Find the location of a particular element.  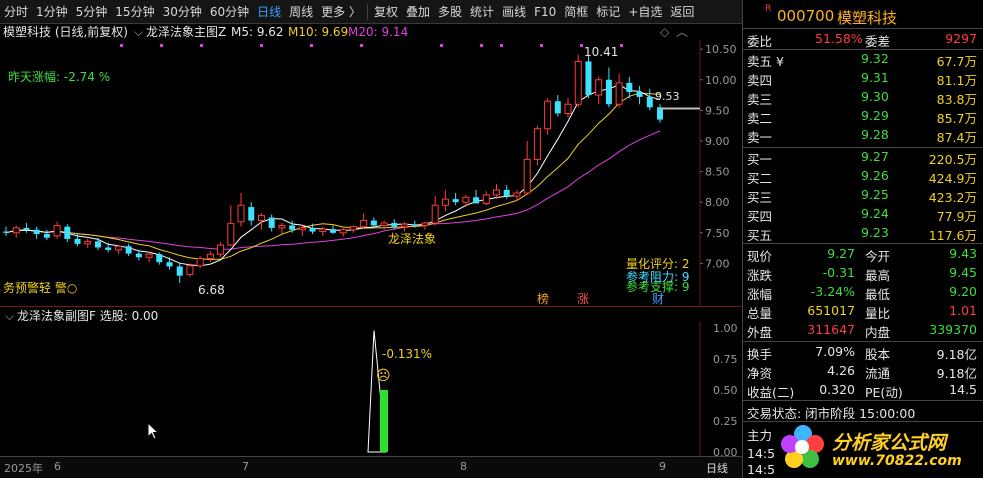

asks-row: 卖一 9.28 87.4万 is located at coordinates (862, 135).